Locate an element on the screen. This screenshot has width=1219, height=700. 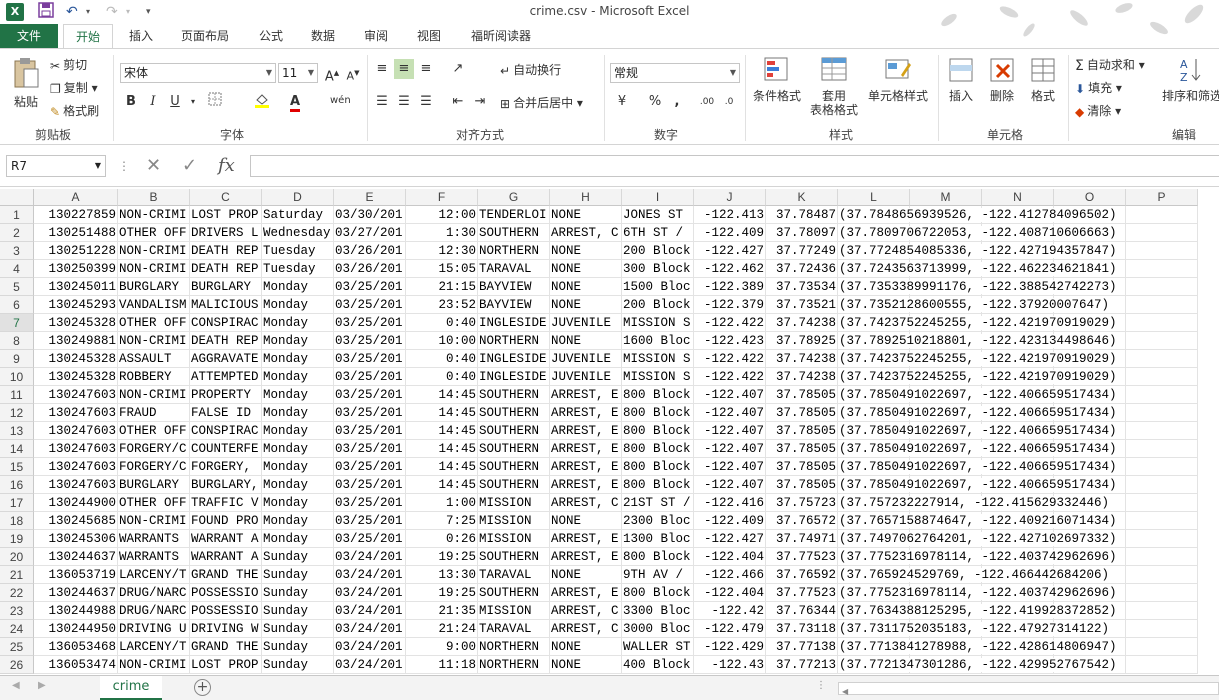
cell-c: LOST PROP is located at coordinates (226, 215).